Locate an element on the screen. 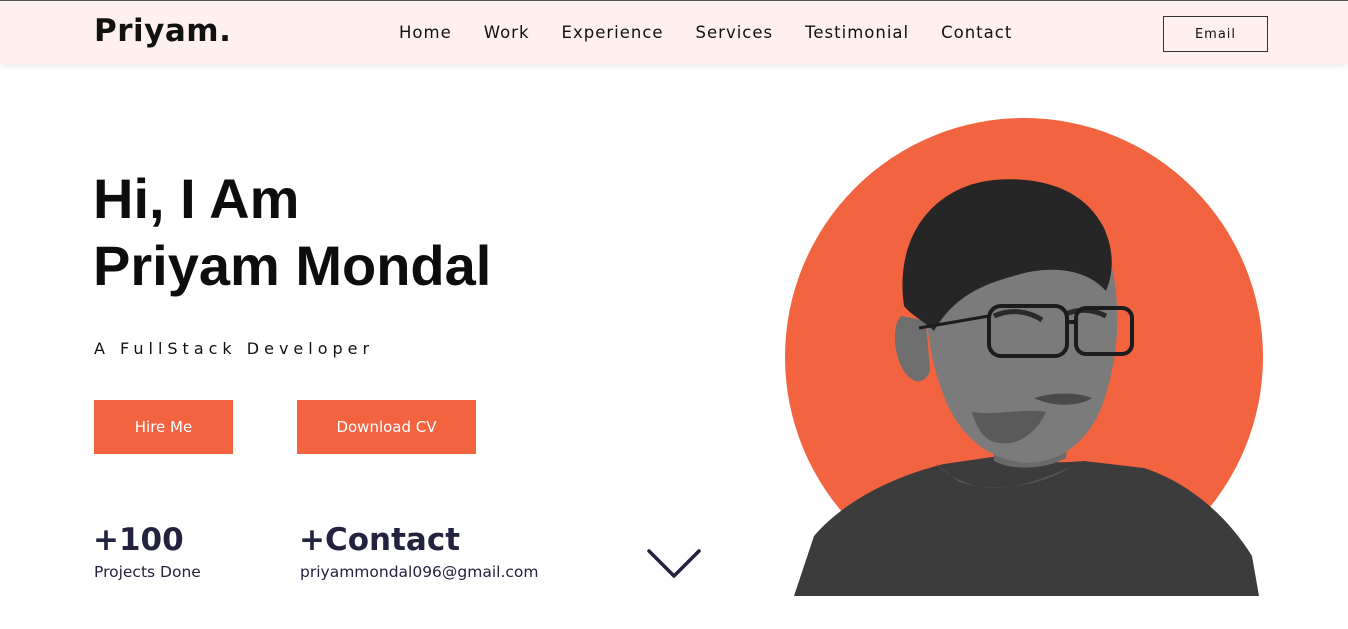  contact-email: priyammondal096@gmail.com is located at coordinates (419, 572).